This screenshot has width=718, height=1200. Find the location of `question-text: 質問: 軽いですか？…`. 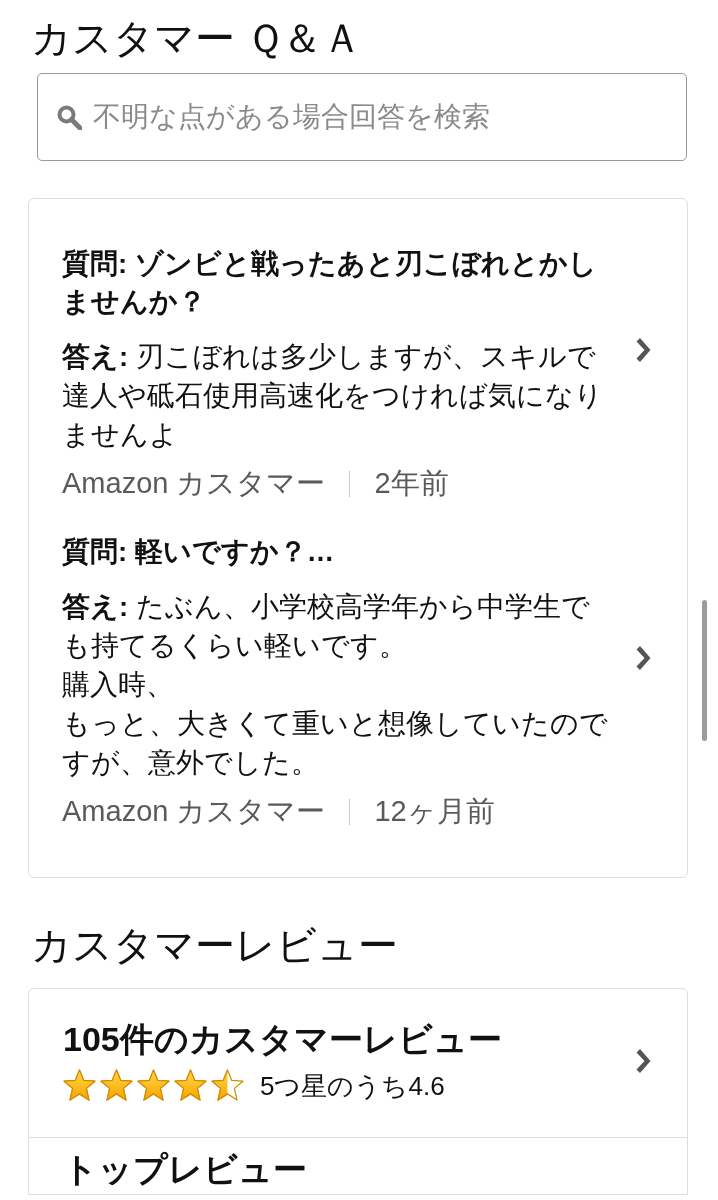

question-text: 質問: 軽いですか？… is located at coordinates (199, 552).